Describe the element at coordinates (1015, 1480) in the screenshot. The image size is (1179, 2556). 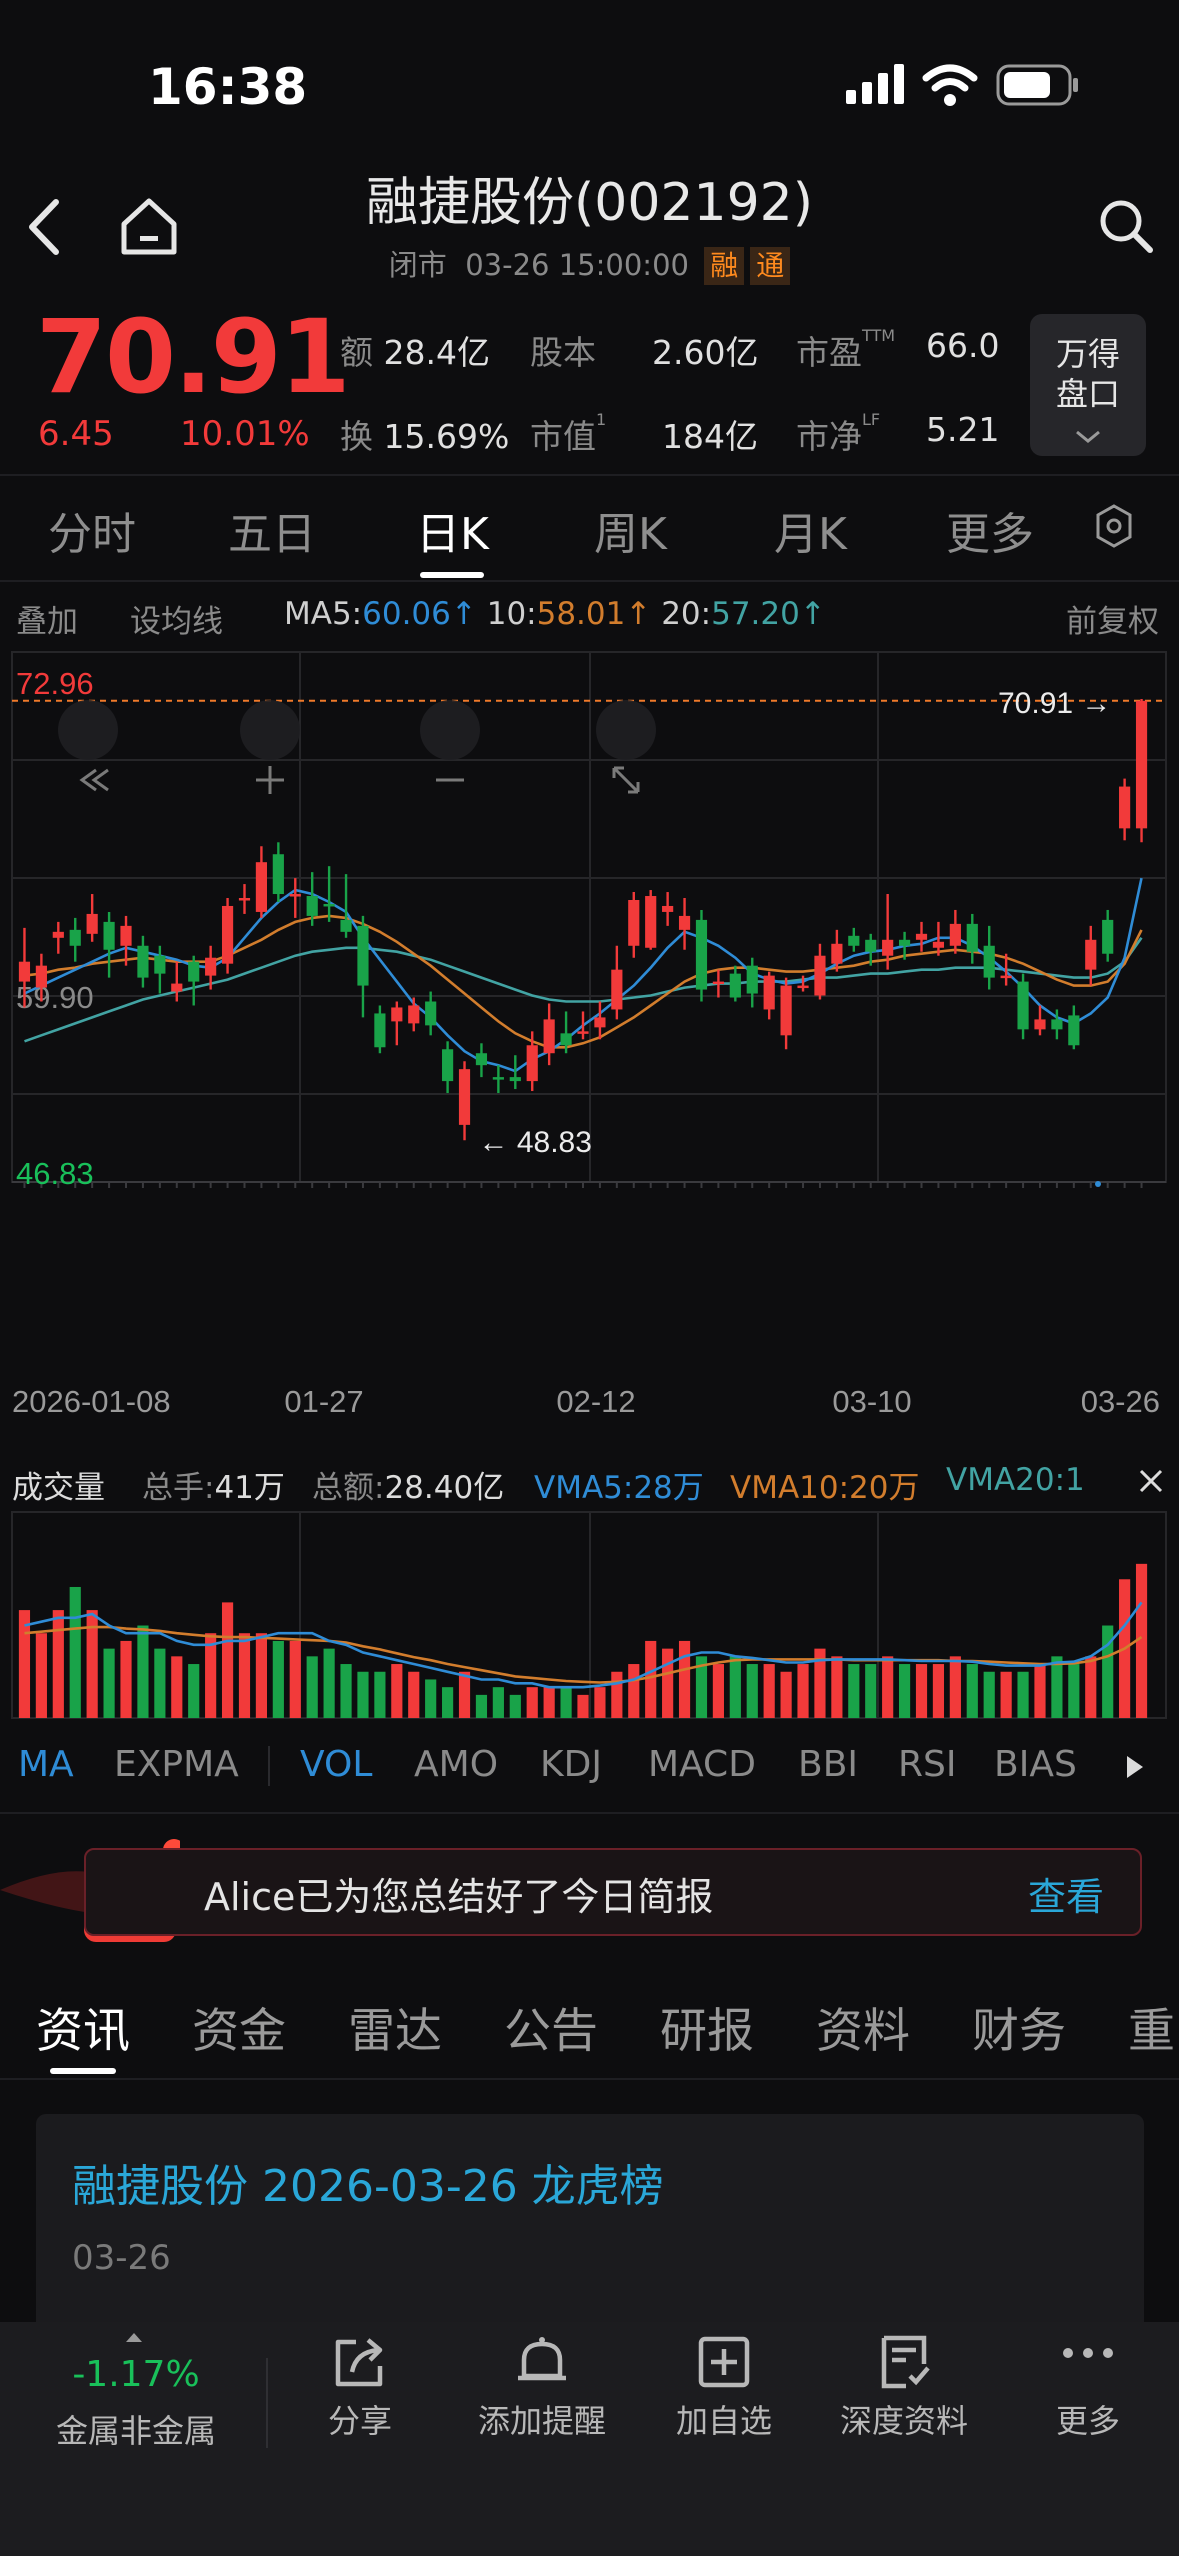
I see `vma20: VMA20:1` at that location.